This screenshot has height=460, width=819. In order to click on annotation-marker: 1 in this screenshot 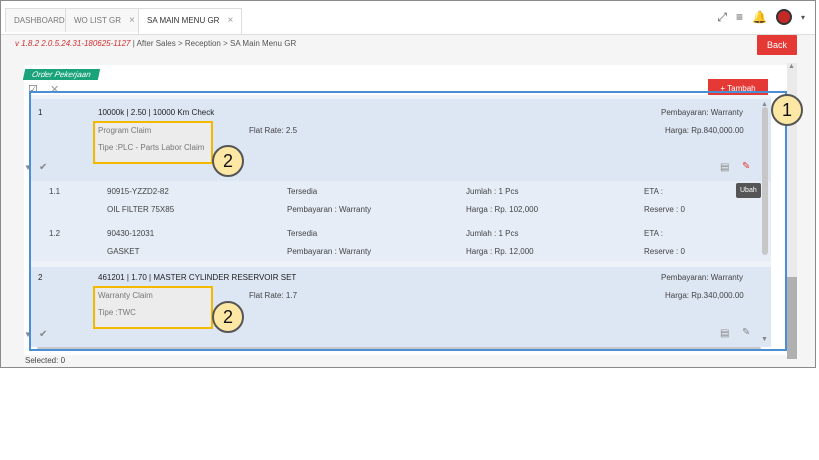, I will do `click(787, 110)`.